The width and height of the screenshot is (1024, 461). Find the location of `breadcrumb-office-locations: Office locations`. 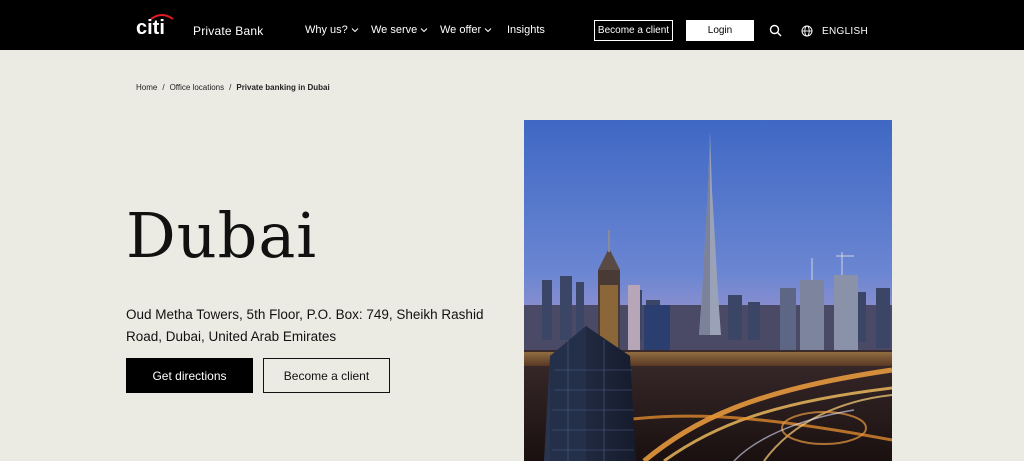

breadcrumb-office-locations: Office locations is located at coordinates (197, 87).